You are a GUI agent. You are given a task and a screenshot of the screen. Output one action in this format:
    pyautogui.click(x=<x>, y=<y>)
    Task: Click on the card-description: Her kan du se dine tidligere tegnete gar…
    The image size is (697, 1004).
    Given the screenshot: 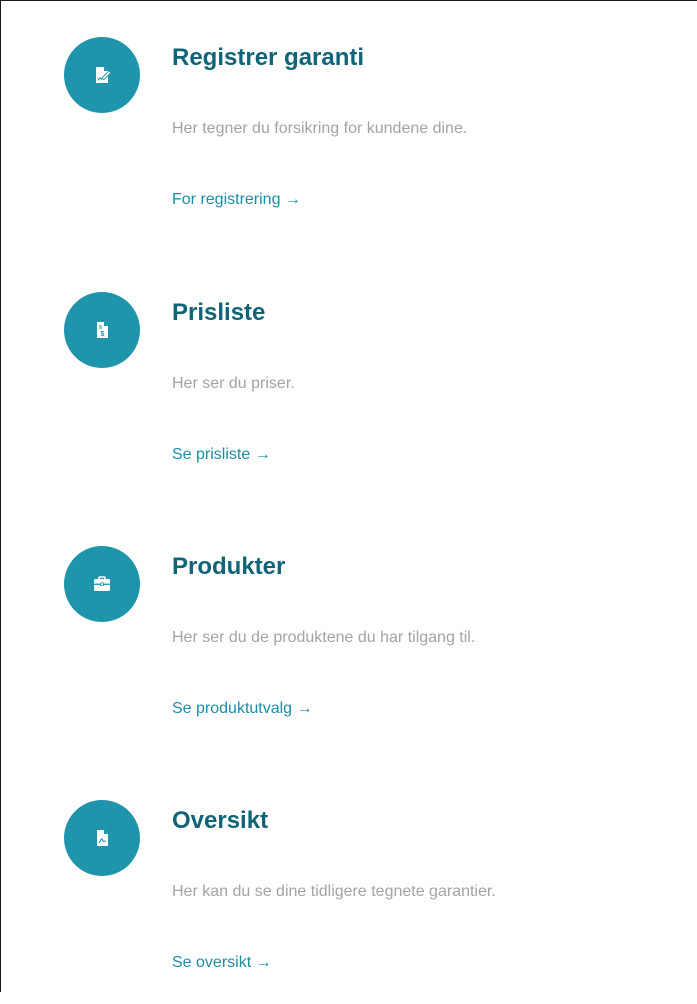 What is the action you would take?
    pyautogui.click(x=334, y=891)
    